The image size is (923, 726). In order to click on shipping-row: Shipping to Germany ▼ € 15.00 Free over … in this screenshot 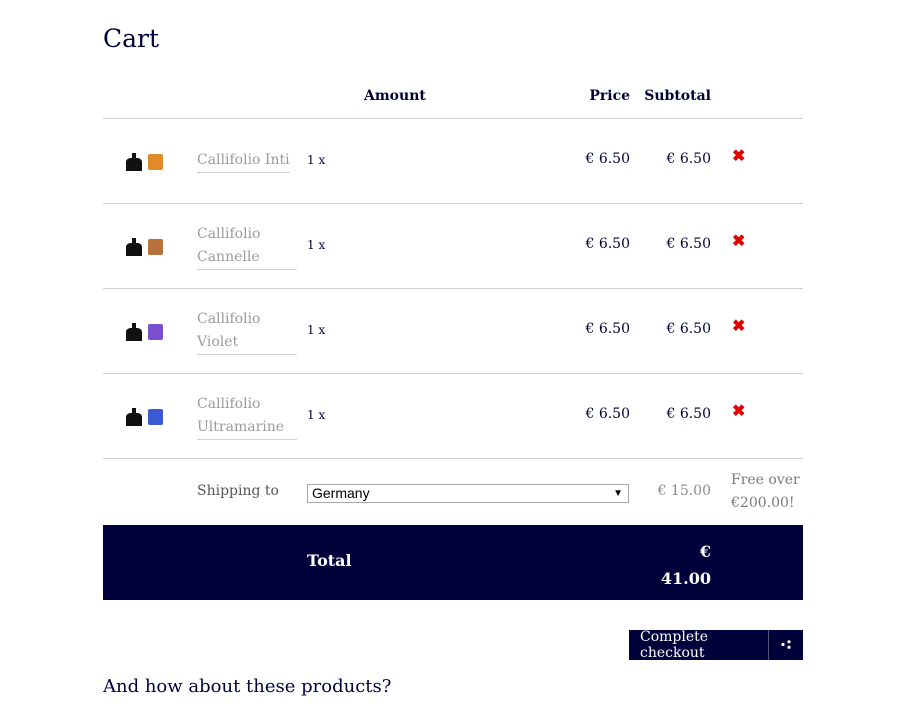, I will do `click(453, 492)`.